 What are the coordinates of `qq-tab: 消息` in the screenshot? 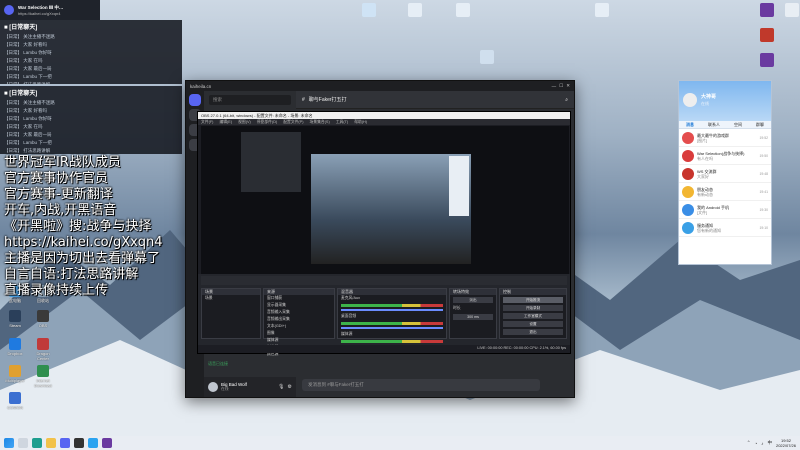 It's located at (690, 124).